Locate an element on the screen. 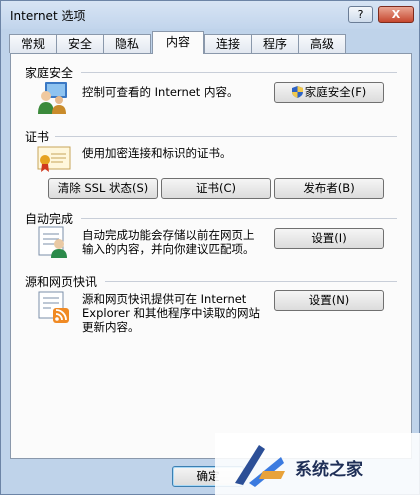 This screenshot has height=496, width=420. feeds-settings-button: 设置(N) is located at coordinates (329, 300).